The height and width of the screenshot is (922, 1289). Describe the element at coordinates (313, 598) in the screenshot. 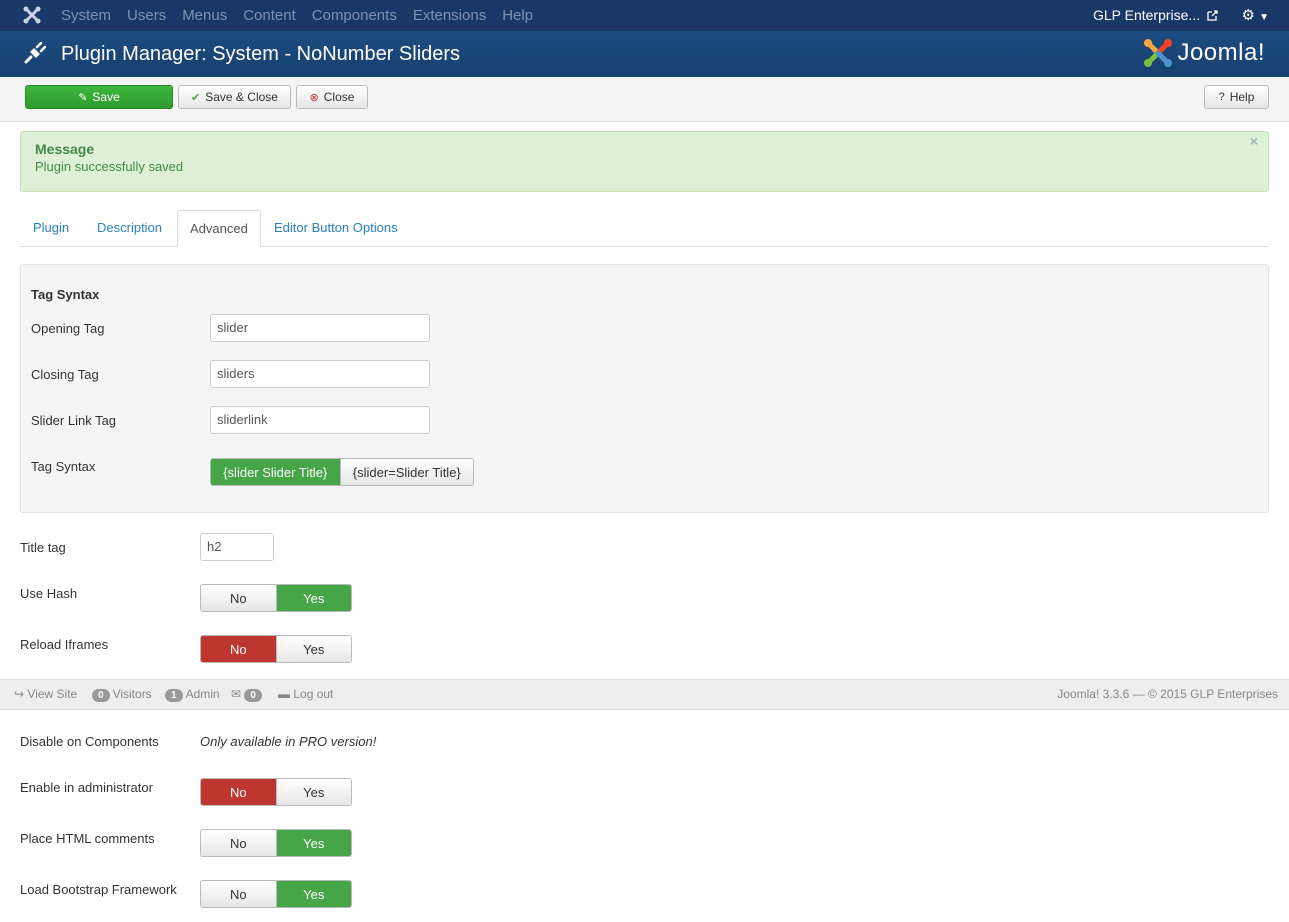

I see `use-hash-yes: Yes` at that location.